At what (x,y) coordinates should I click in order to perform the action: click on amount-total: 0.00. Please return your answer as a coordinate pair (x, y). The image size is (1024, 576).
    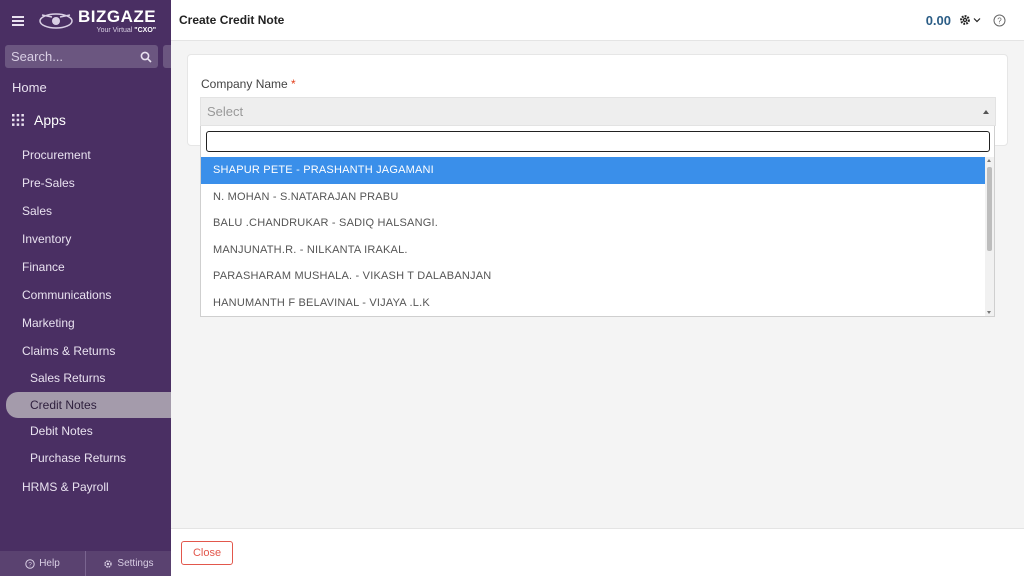
    Looking at the image, I should click on (938, 20).